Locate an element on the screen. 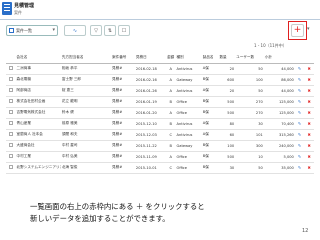 The image size is (320, 240). table-cell: 森北電機 is located at coordinates (38, 80).